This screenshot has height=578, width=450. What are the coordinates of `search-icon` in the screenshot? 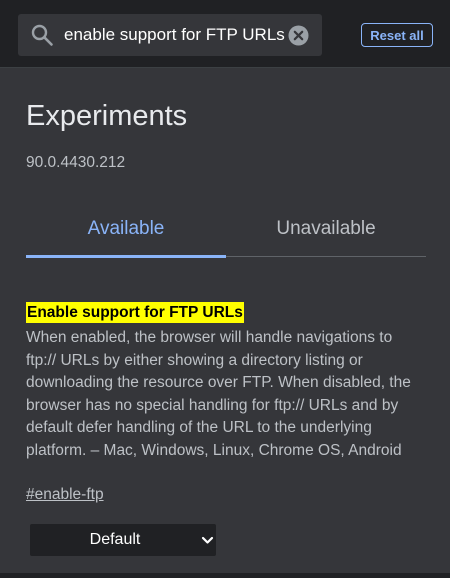 It's located at (42, 35).